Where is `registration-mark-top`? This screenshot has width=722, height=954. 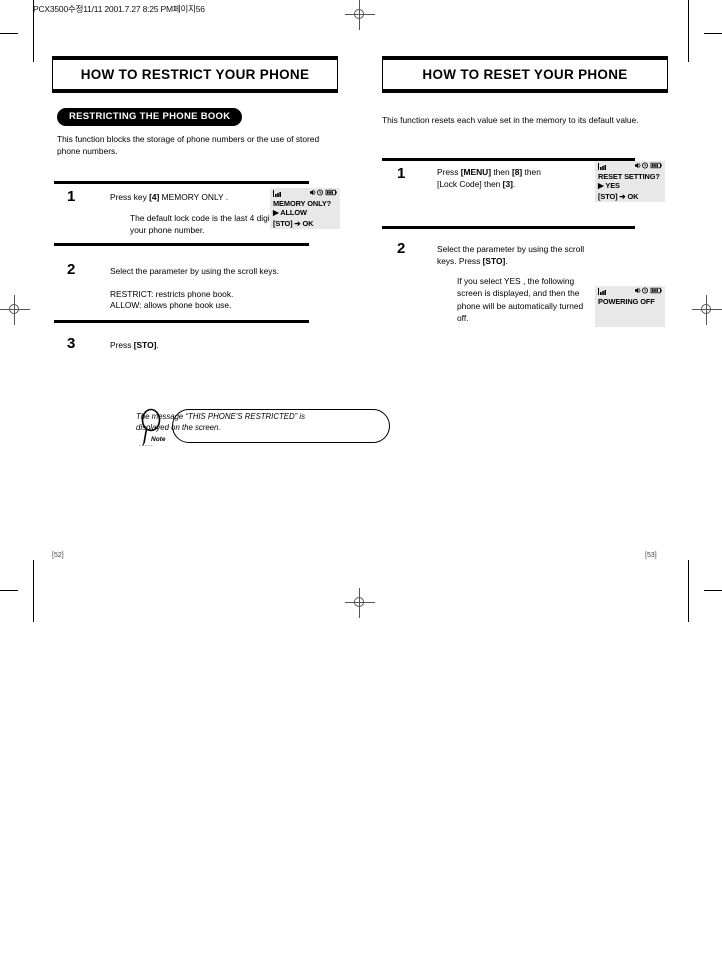 registration-mark-top is located at coordinates (360, 15).